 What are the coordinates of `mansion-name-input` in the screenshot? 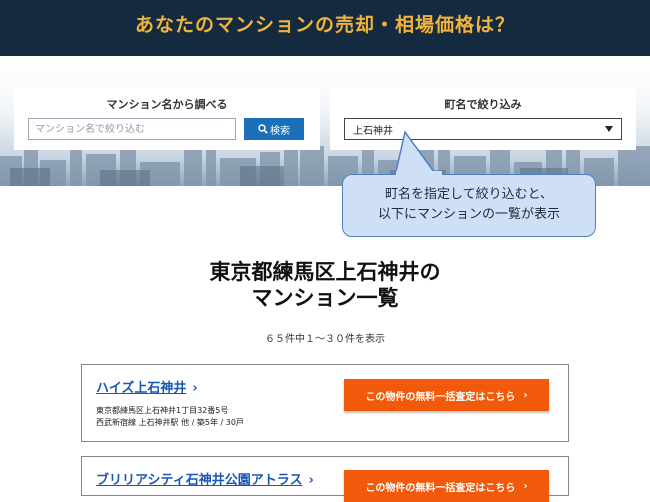 It's located at (132, 129).